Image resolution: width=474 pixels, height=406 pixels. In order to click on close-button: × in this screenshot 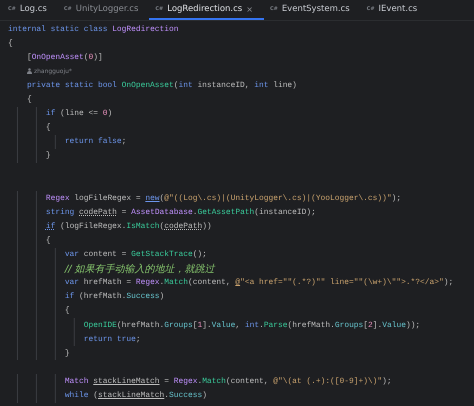, I will do `click(249, 9)`.